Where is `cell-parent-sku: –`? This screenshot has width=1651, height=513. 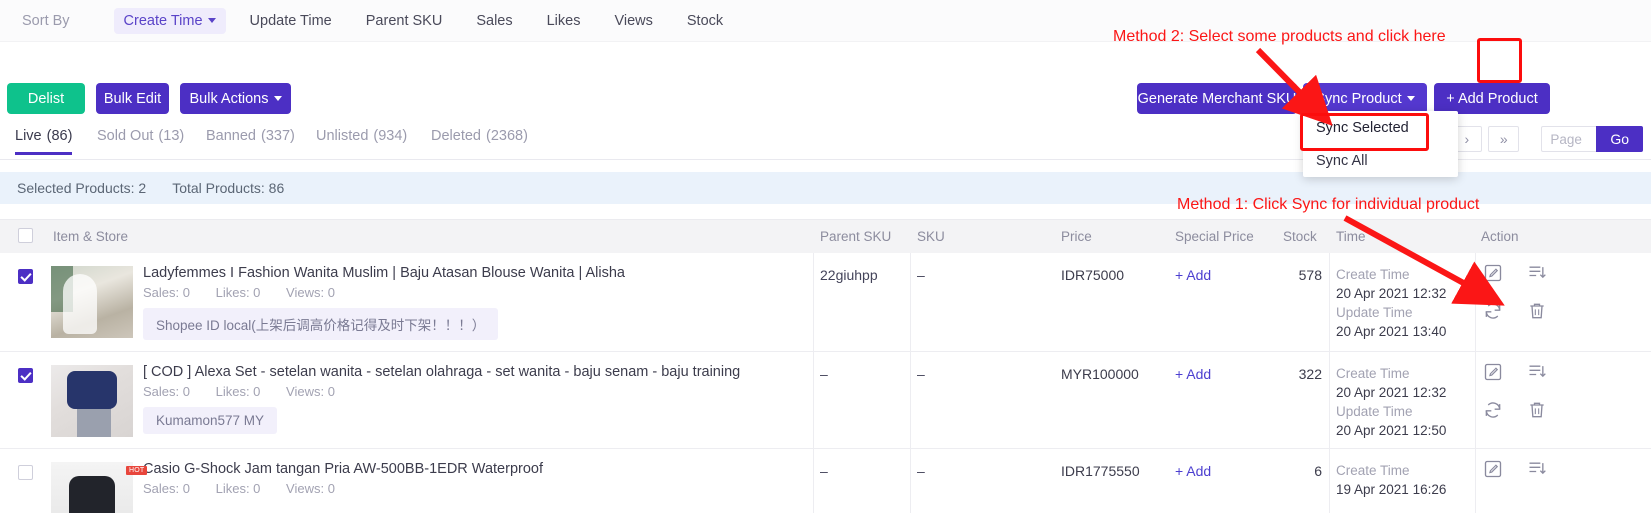
cell-parent-sku: – is located at coordinates (824, 471).